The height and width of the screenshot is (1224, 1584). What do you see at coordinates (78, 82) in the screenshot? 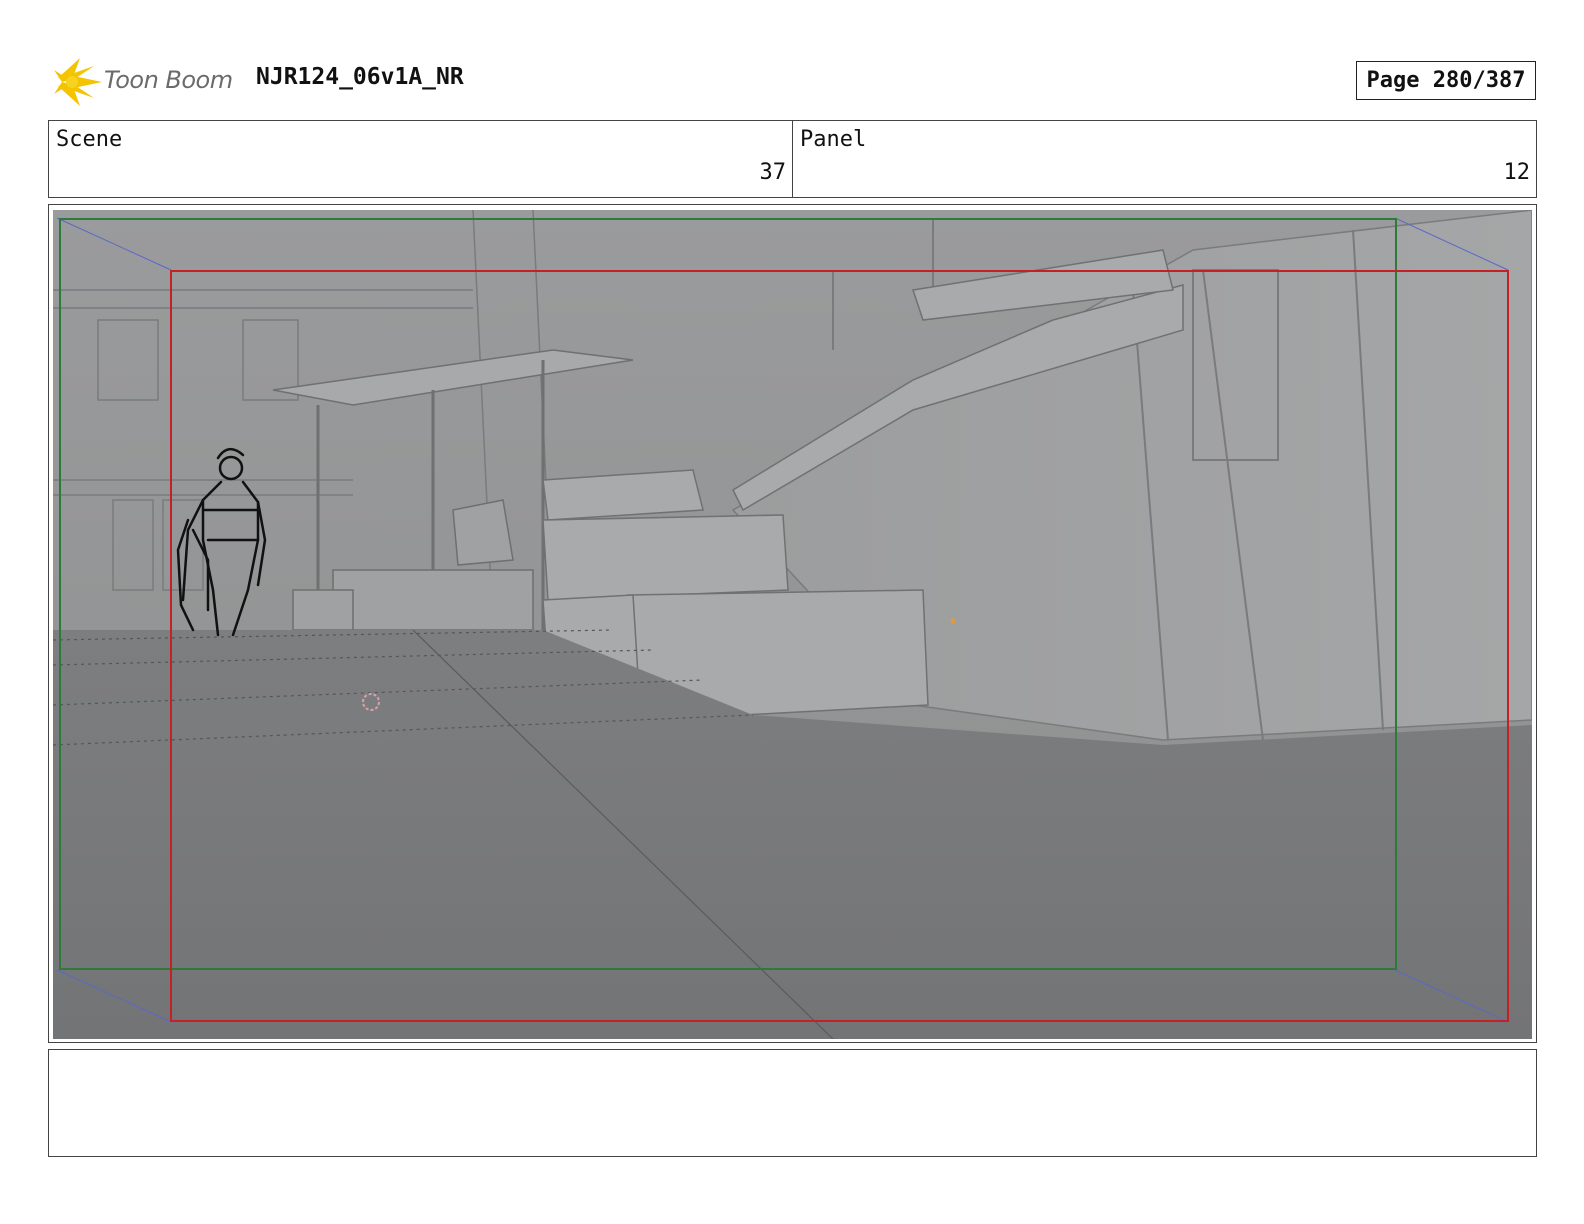
I see `sunburst-icon` at bounding box center [78, 82].